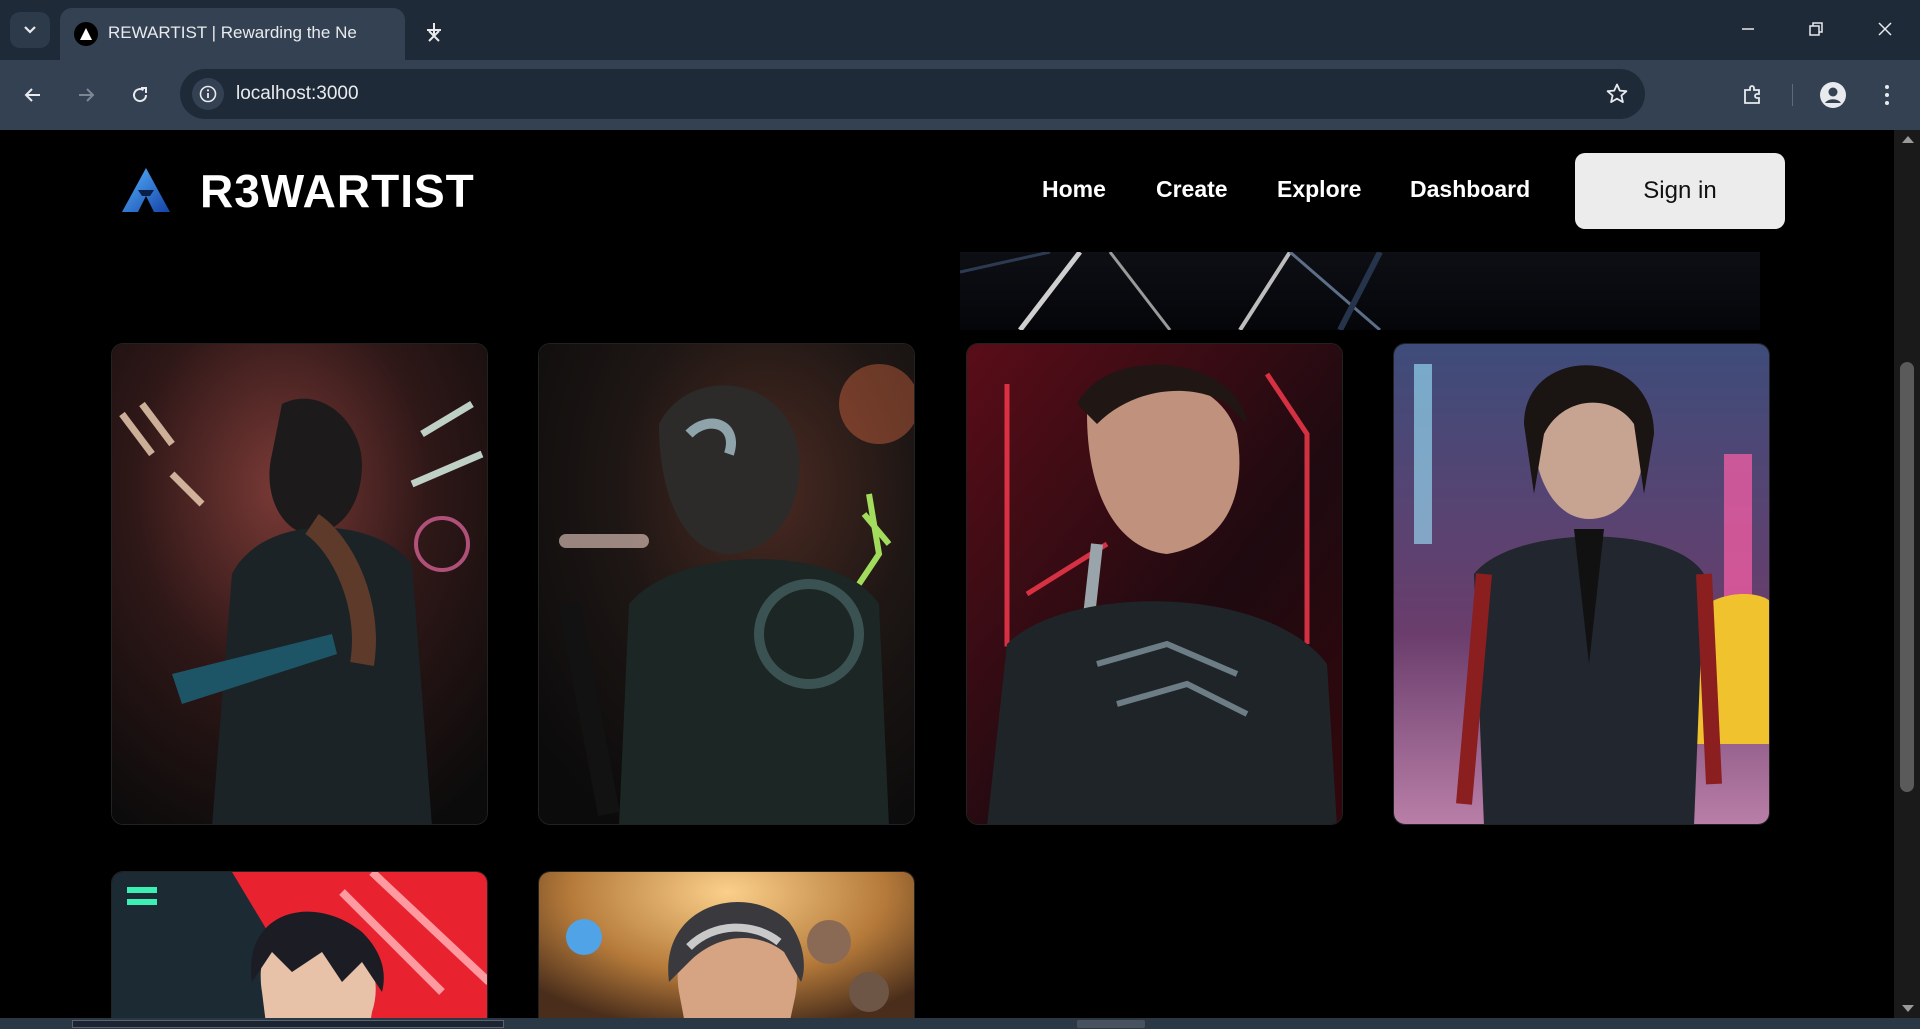 The width and height of the screenshot is (1920, 1029). I want to click on extensions-button, so click(1753, 95).